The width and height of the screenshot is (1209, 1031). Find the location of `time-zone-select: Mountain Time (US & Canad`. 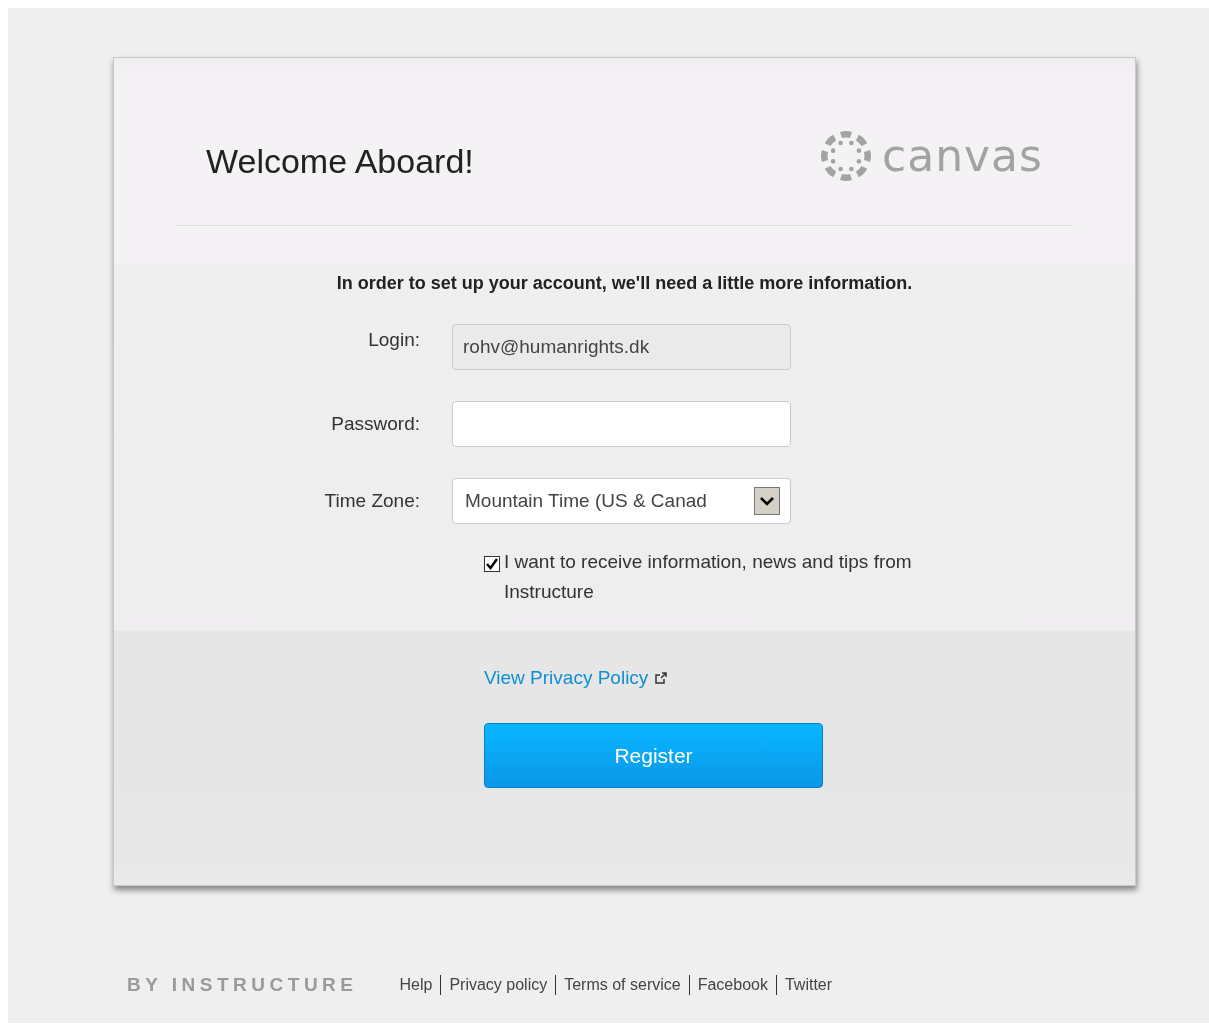

time-zone-select: Mountain Time (US & Canad is located at coordinates (621, 501).